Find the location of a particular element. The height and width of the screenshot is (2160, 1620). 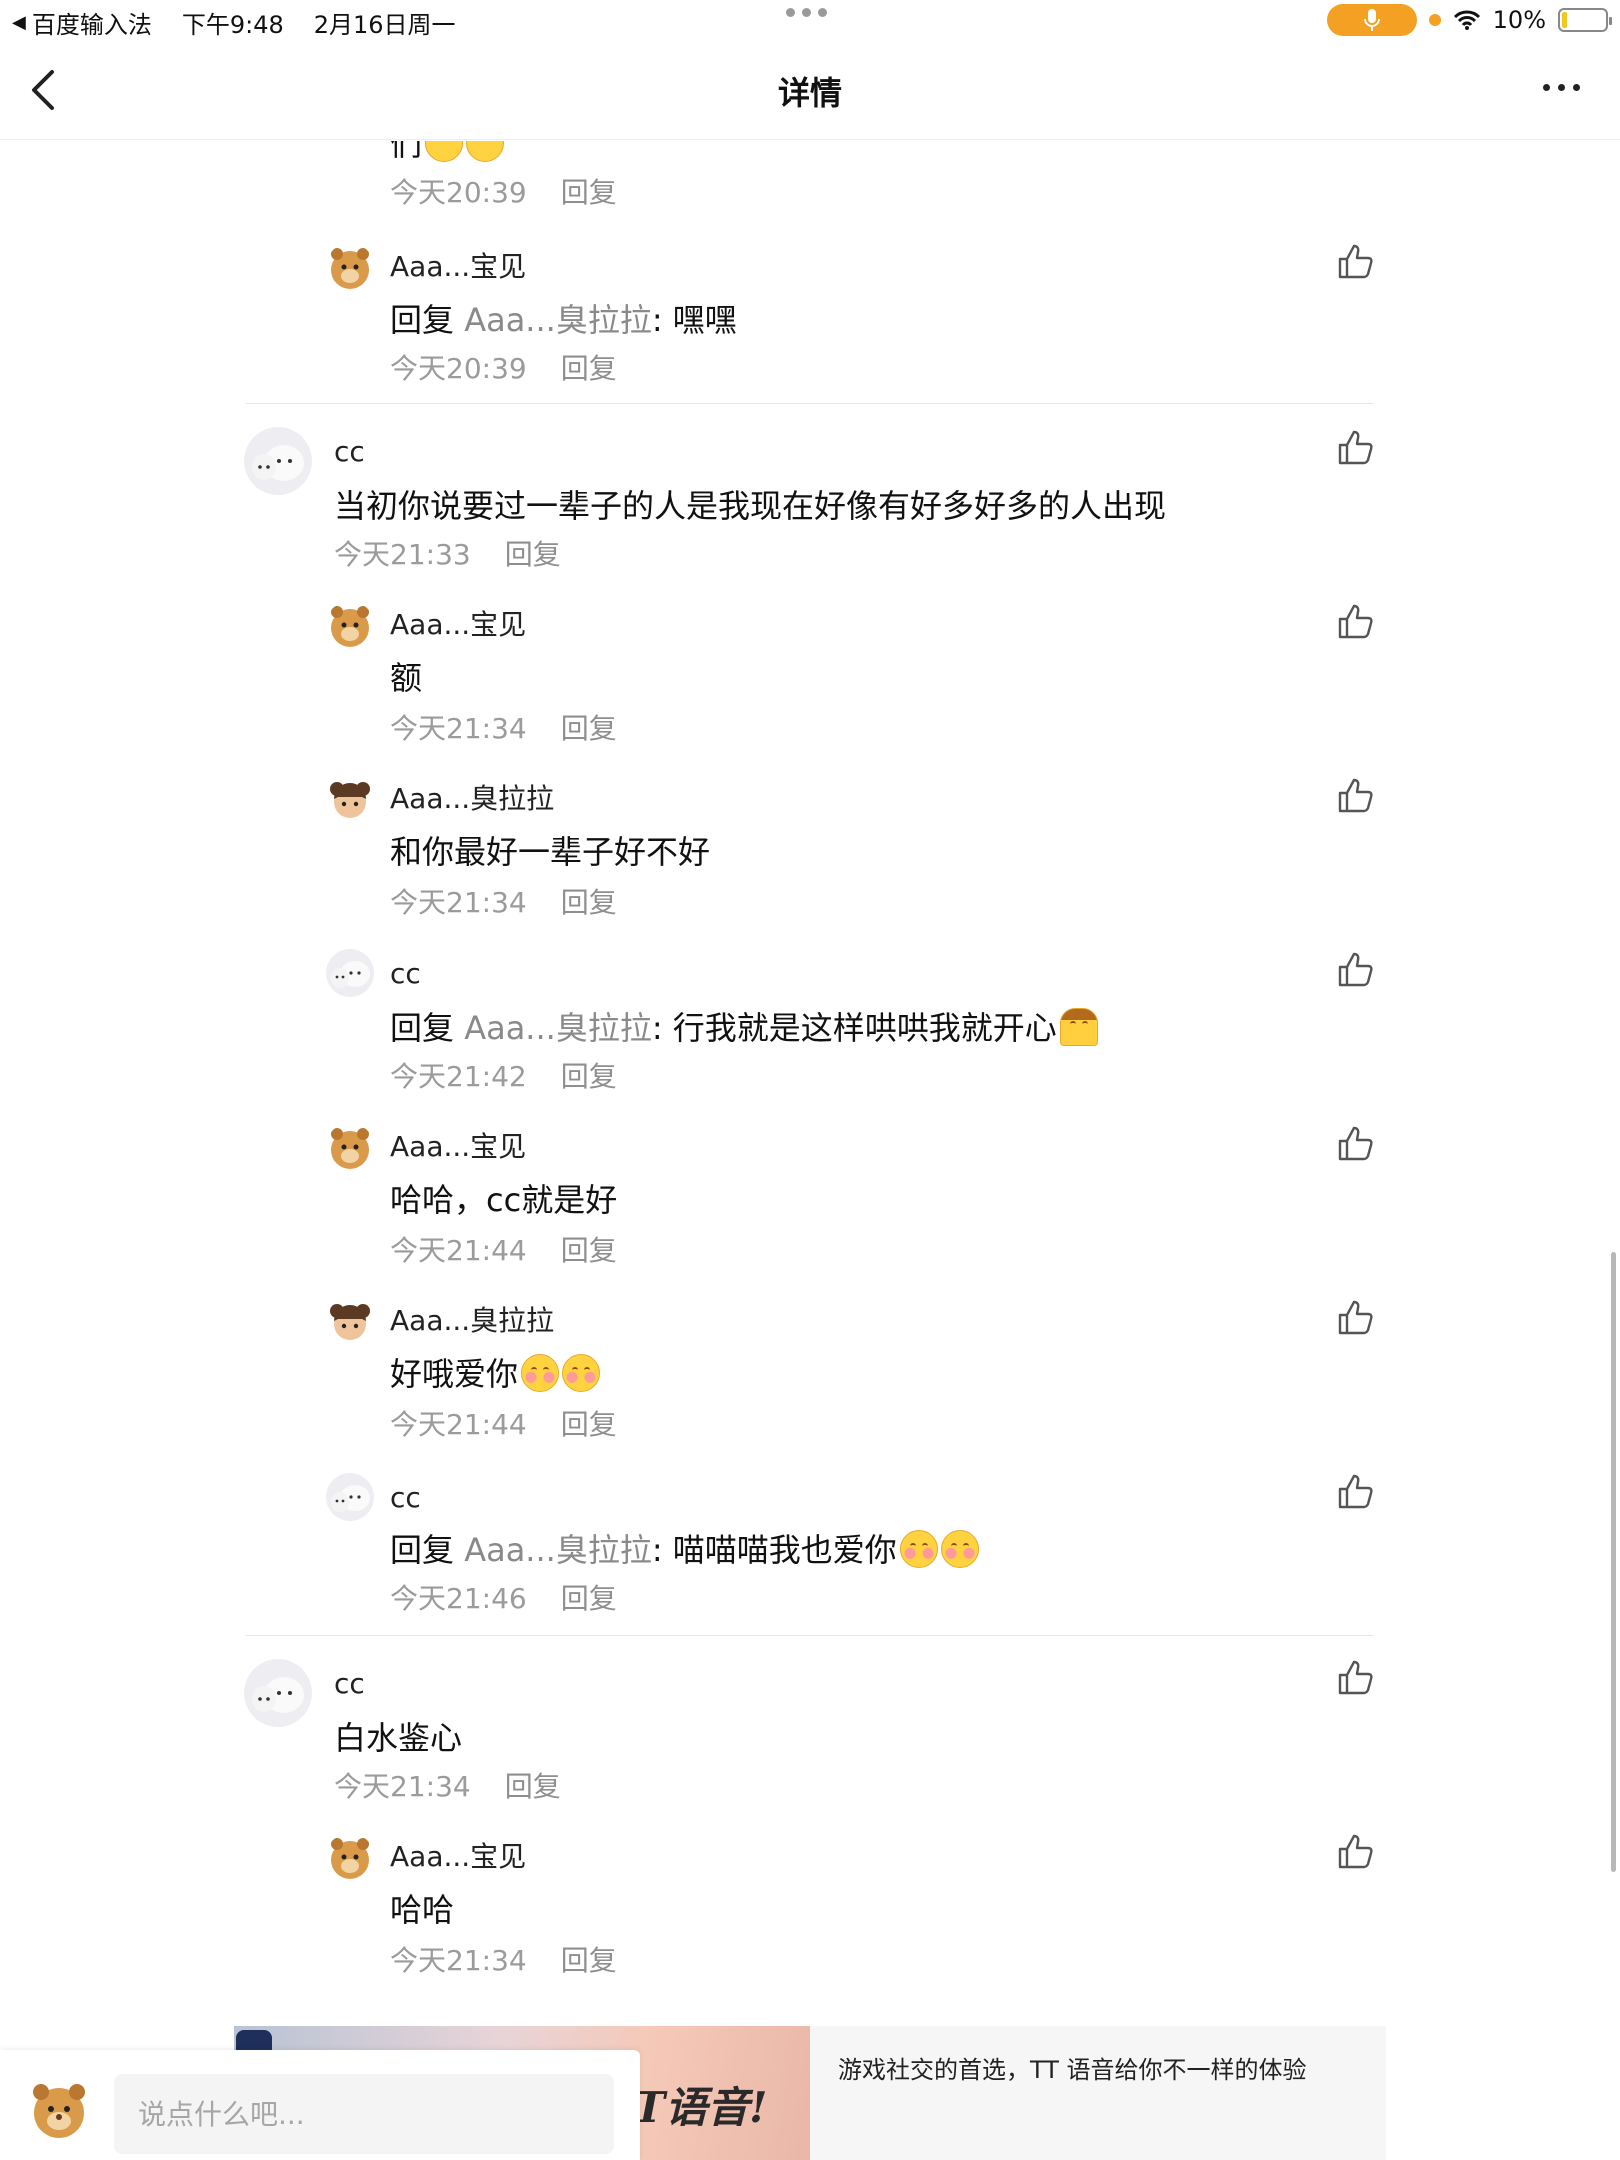

page-title: 详情 is located at coordinates (809, 93).